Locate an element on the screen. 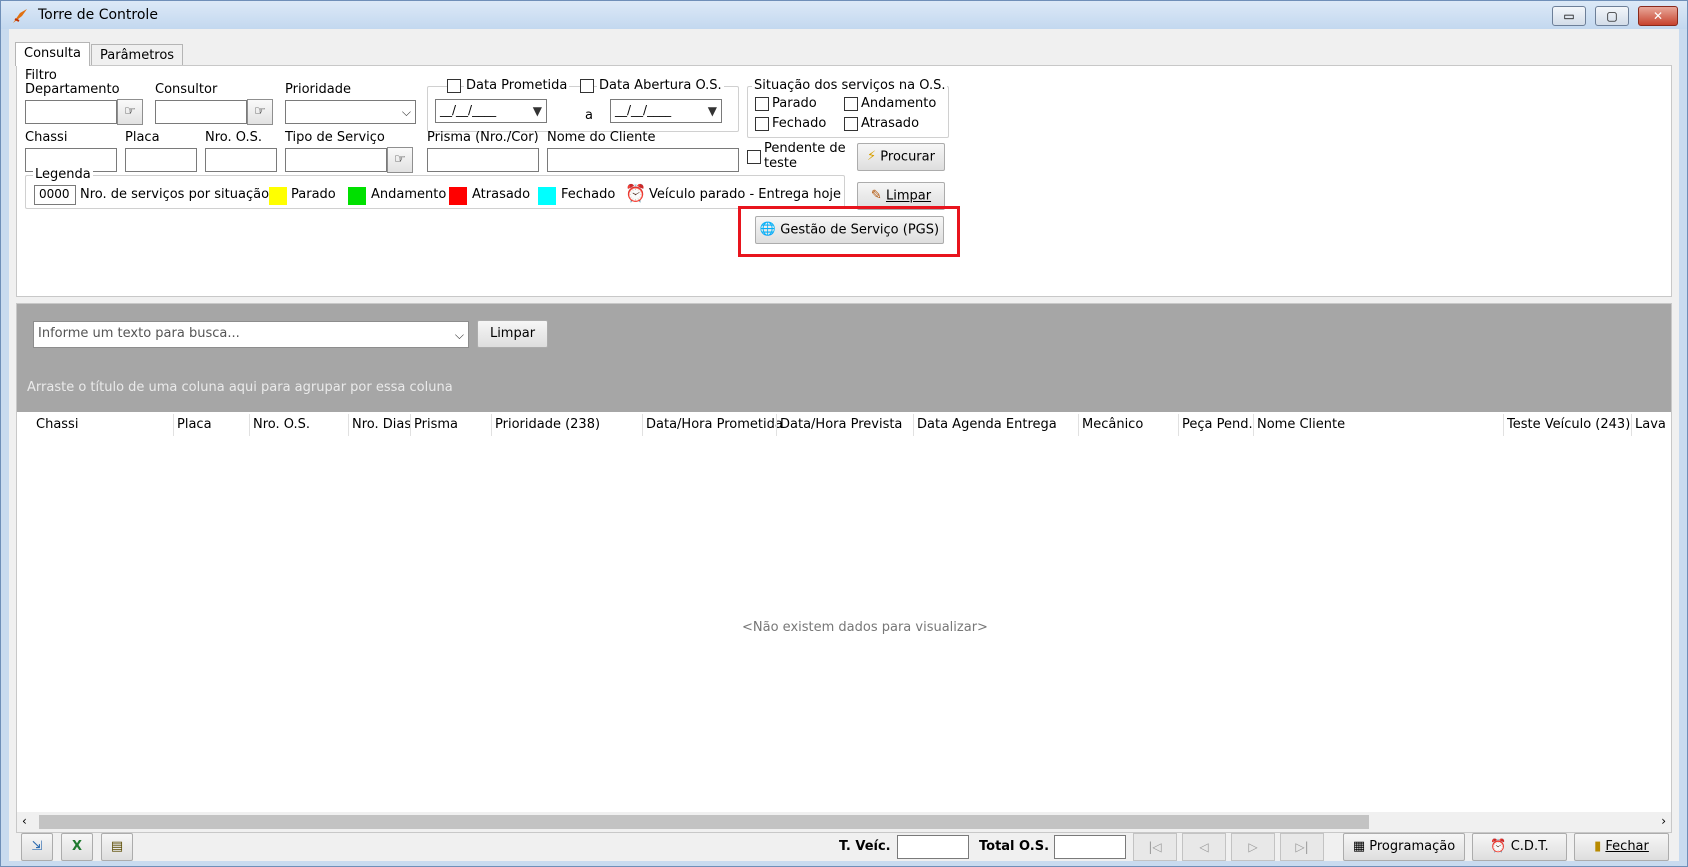 Image resolution: width=1688 pixels, height=867 pixels. nome-cliente-label: Nome do Cliente is located at coordinates (601, 137).